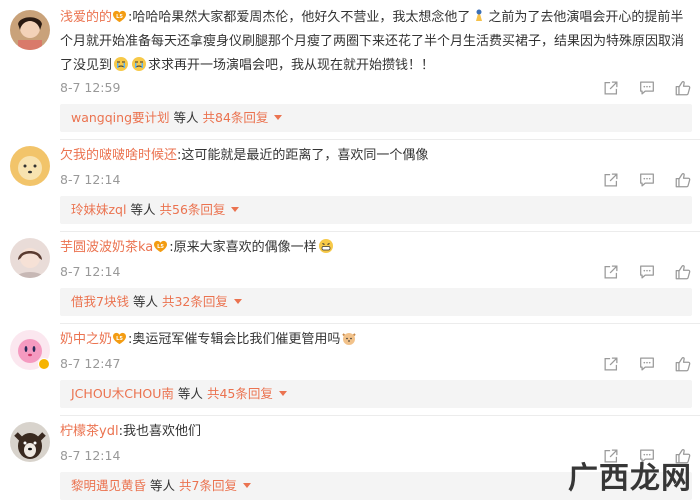  What do you see at coordinates (106, 247) in the screenshot?
I see `username-link: 芋圆波波奶茶ka` at bounding box center [106, 247].